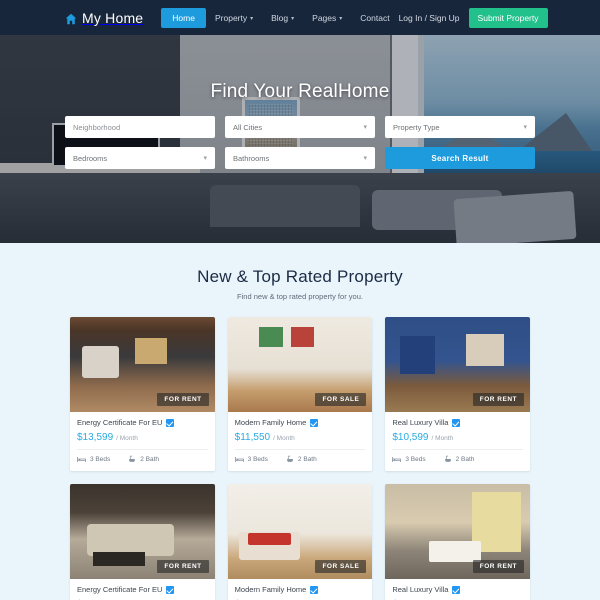 The height and width of the screenshot is (600, 600). I want to click on home-icon, so click(71, 18).